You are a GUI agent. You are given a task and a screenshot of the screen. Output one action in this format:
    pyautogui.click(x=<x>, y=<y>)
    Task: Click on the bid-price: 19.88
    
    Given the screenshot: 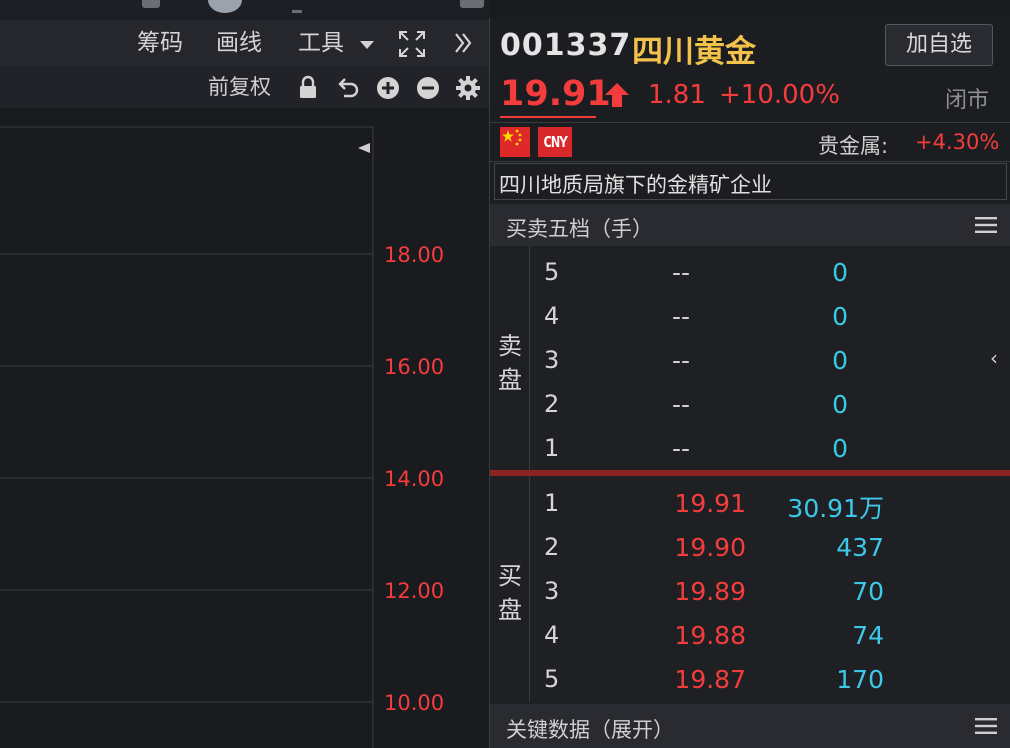 What is the action you would take?
    pyautogui.click(x=710, y=635)
    